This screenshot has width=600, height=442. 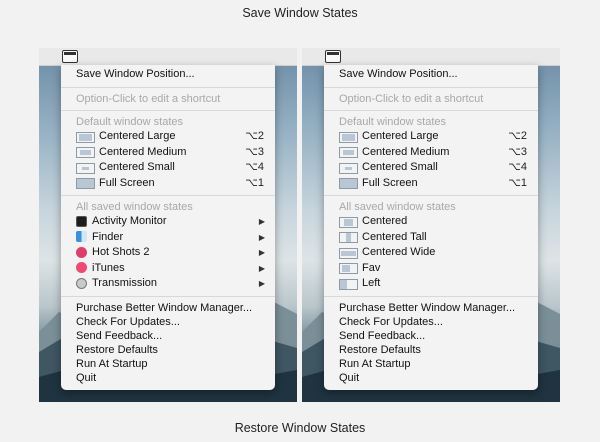 What do you see at coordinates (81, 252) in the screenshot?
I see `hot-shots-icon` at bounding box center [81, 252].